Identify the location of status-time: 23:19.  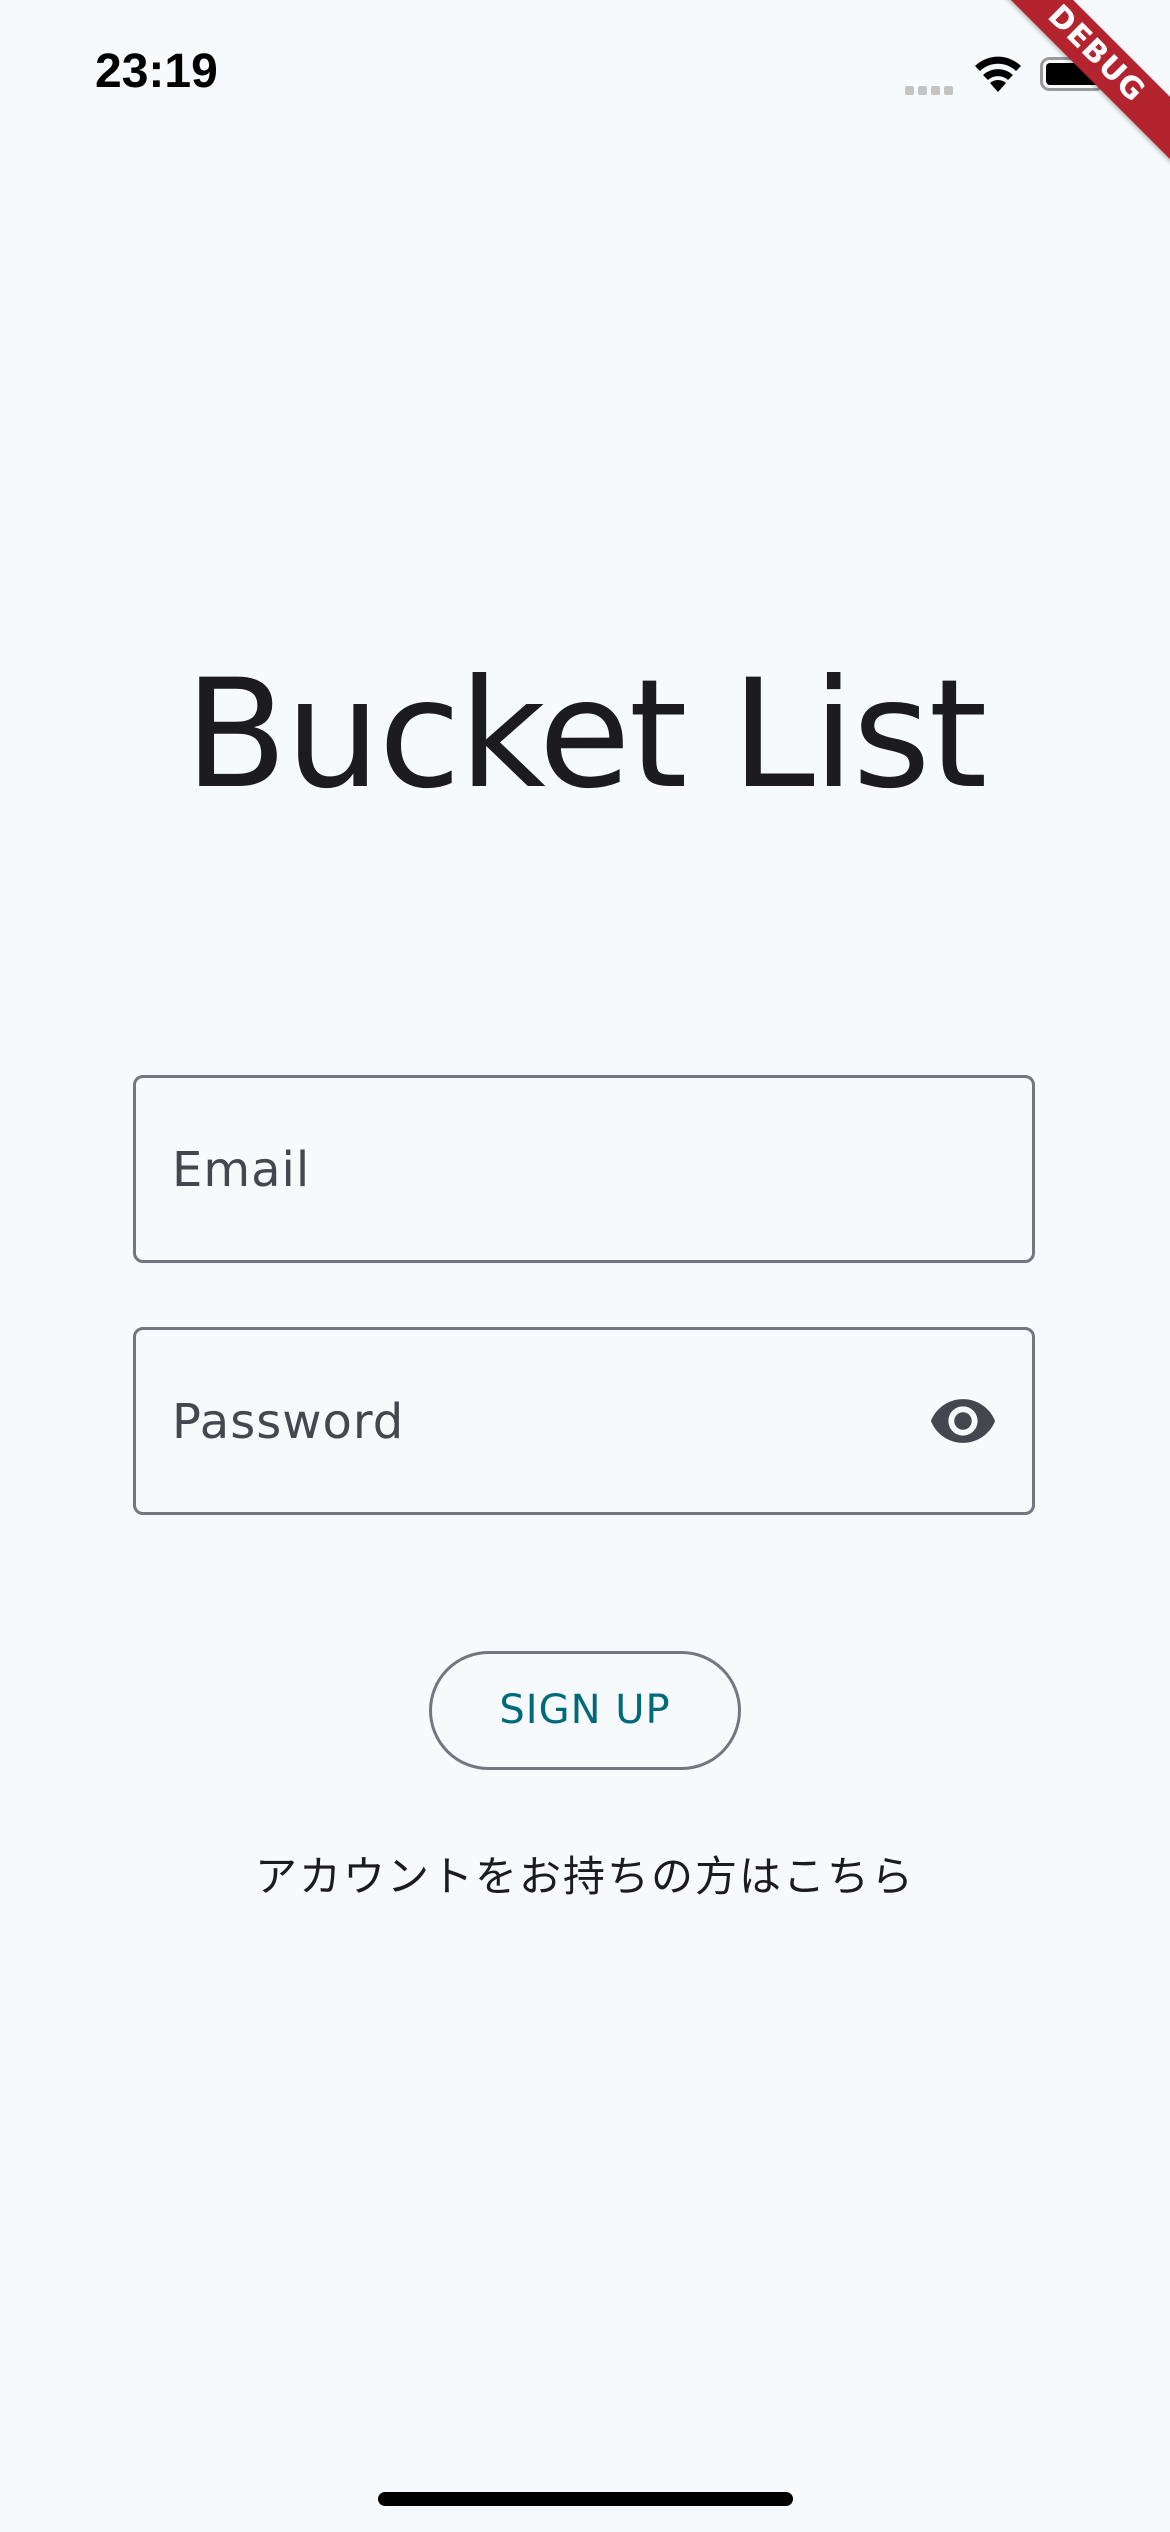
(156, 71).